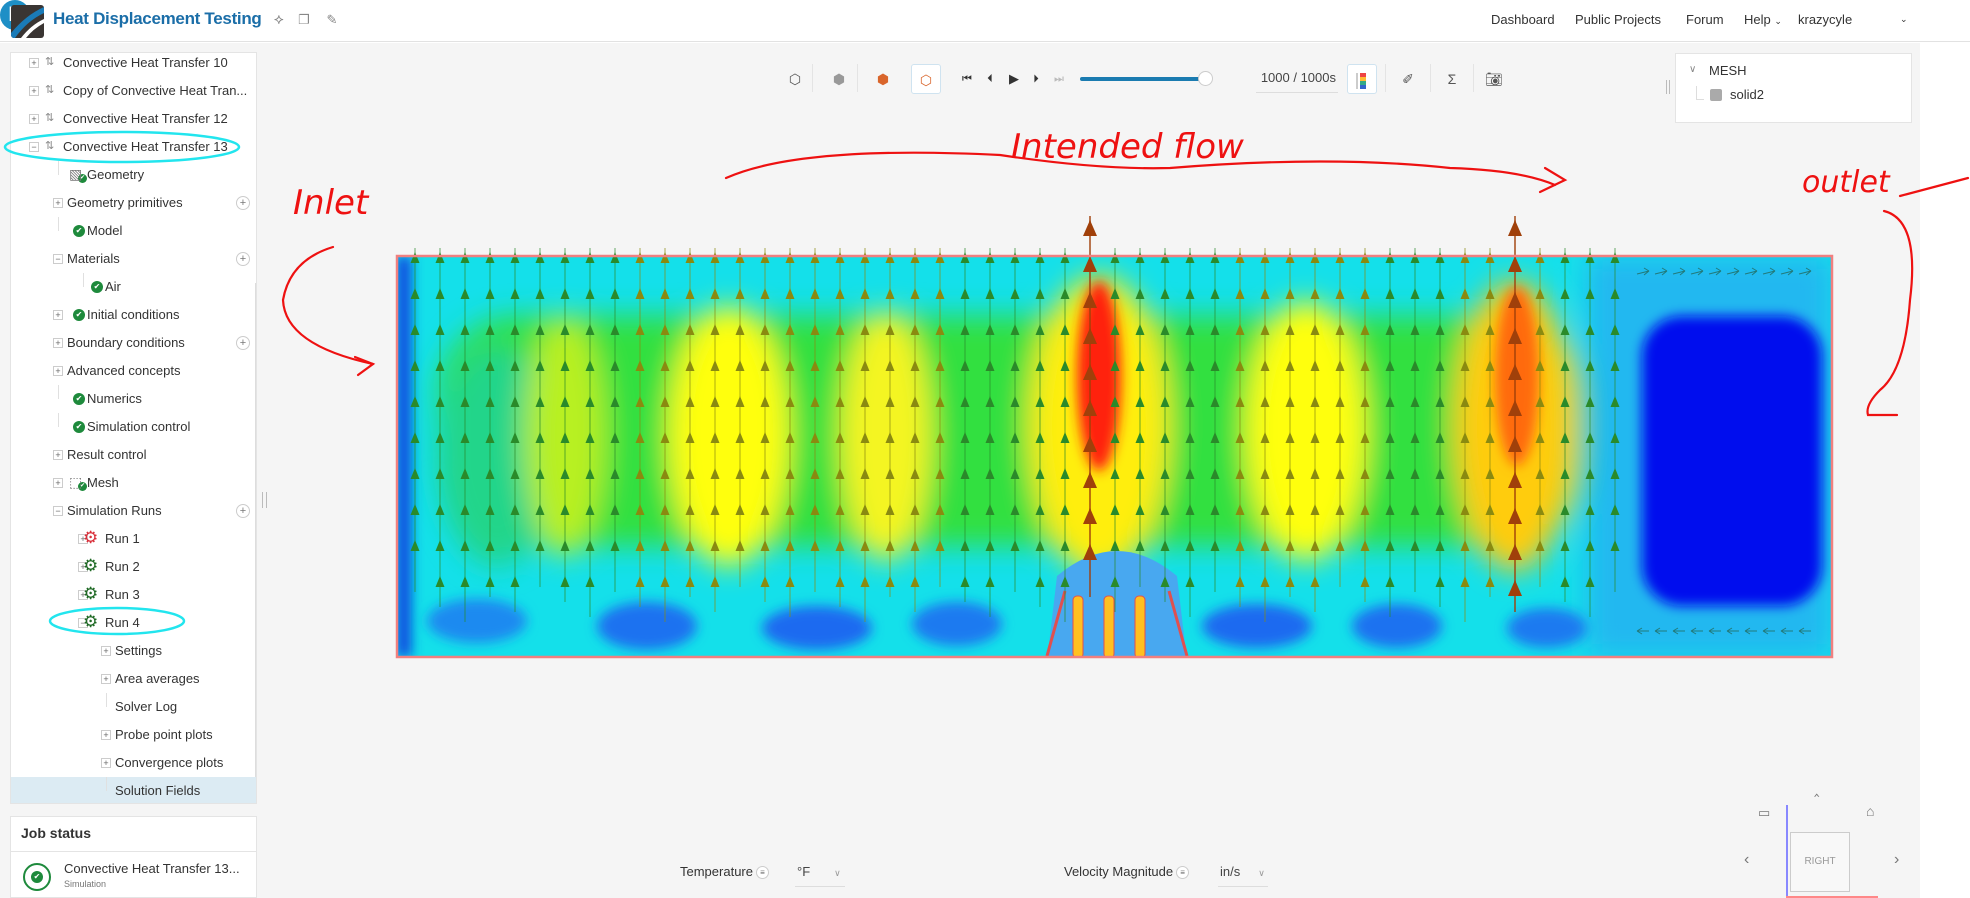 The width and height of the screenshot is (1970, 898). I want to click on camera-projection-icon: ▭, so click(1764, 813).